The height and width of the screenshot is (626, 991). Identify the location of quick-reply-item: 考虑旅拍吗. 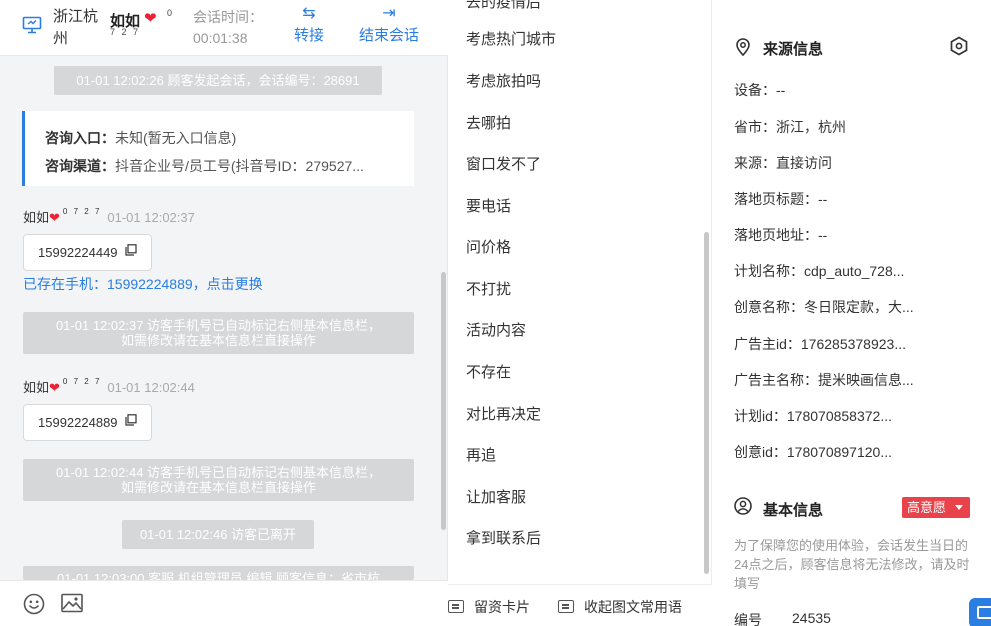
(503, 80).